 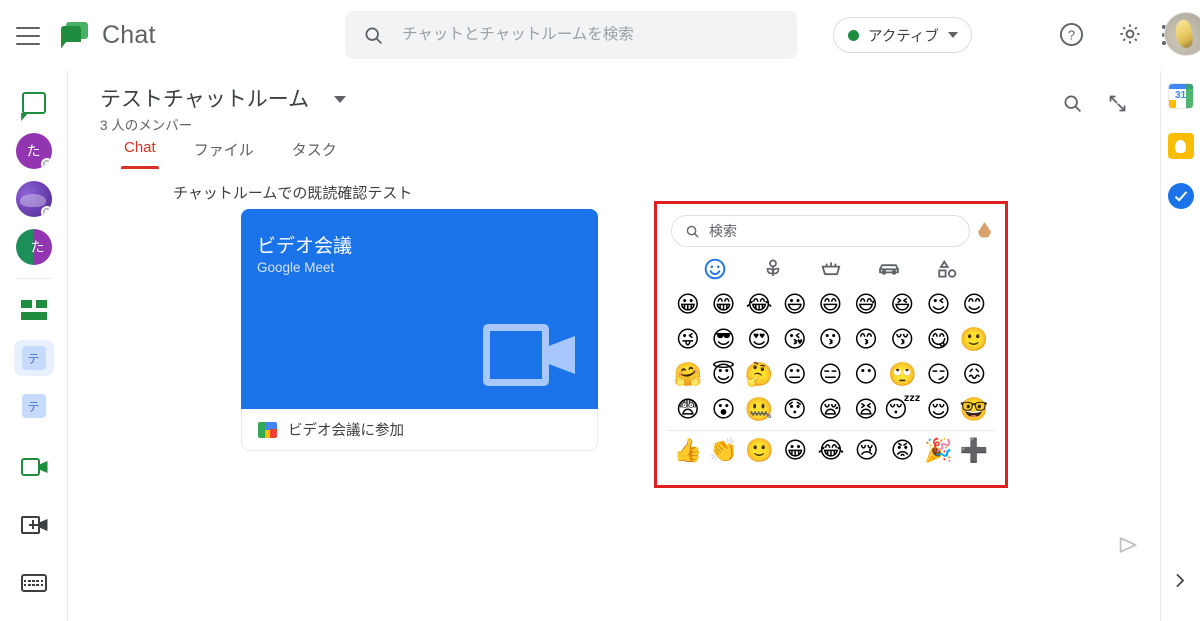 I want to click on join-meeting-button: ビデオ会議に参加, so click(x=419, y=430).